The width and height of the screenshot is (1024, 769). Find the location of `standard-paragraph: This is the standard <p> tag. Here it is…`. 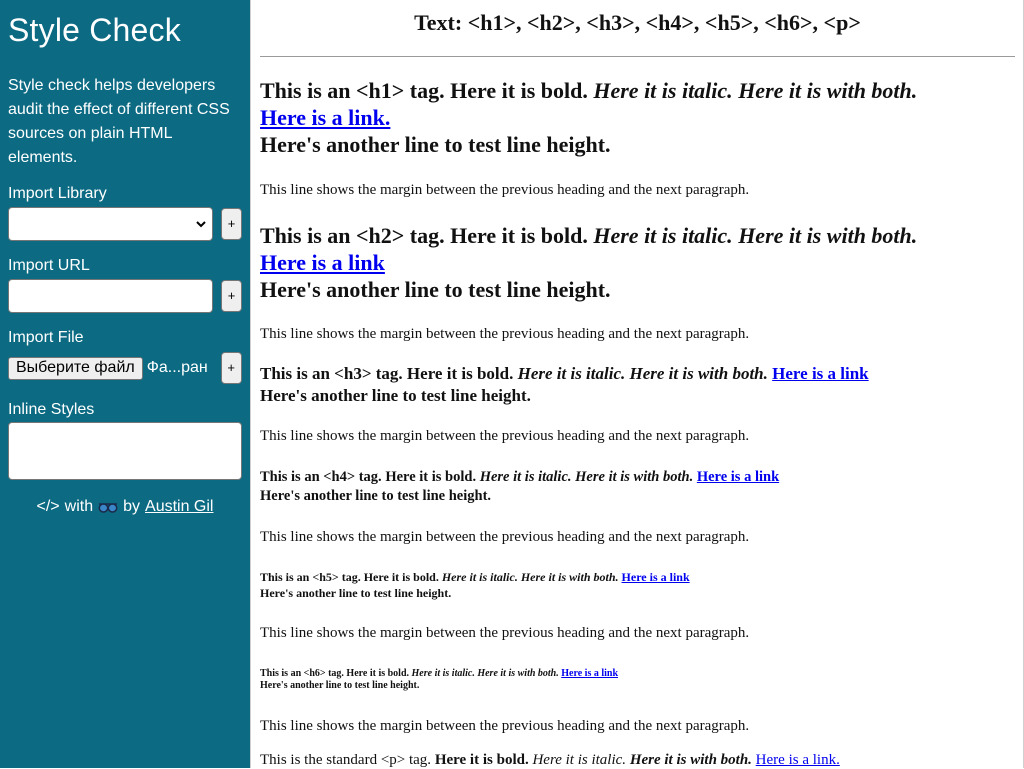

standard-paragraph: This is the standard <p> tag. Here it is… is located at coordinates (637, 760).